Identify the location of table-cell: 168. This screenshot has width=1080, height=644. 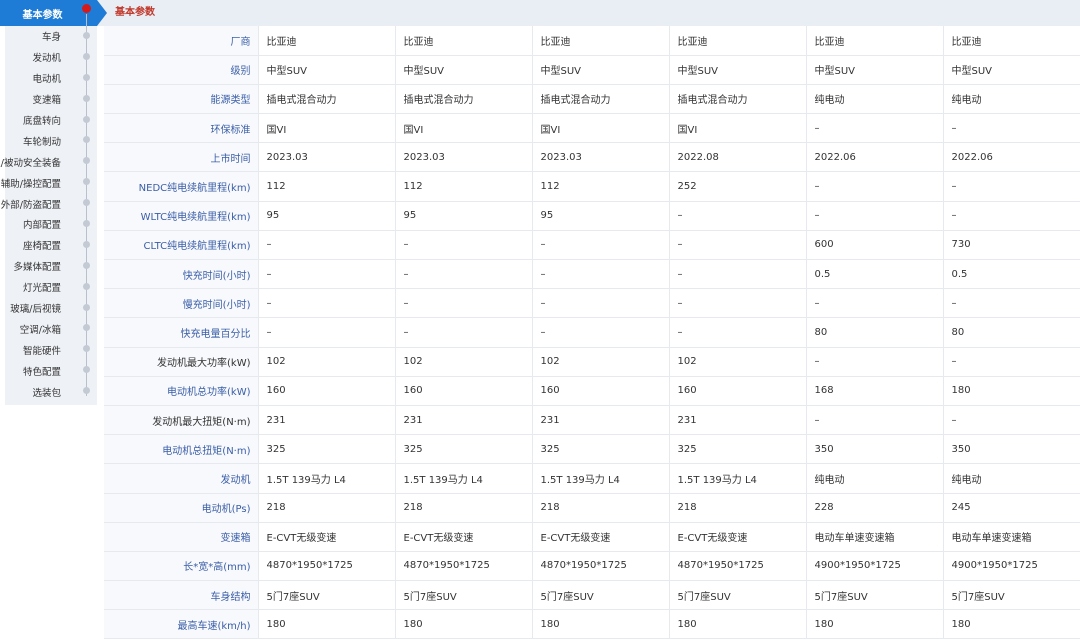
(875, 391).